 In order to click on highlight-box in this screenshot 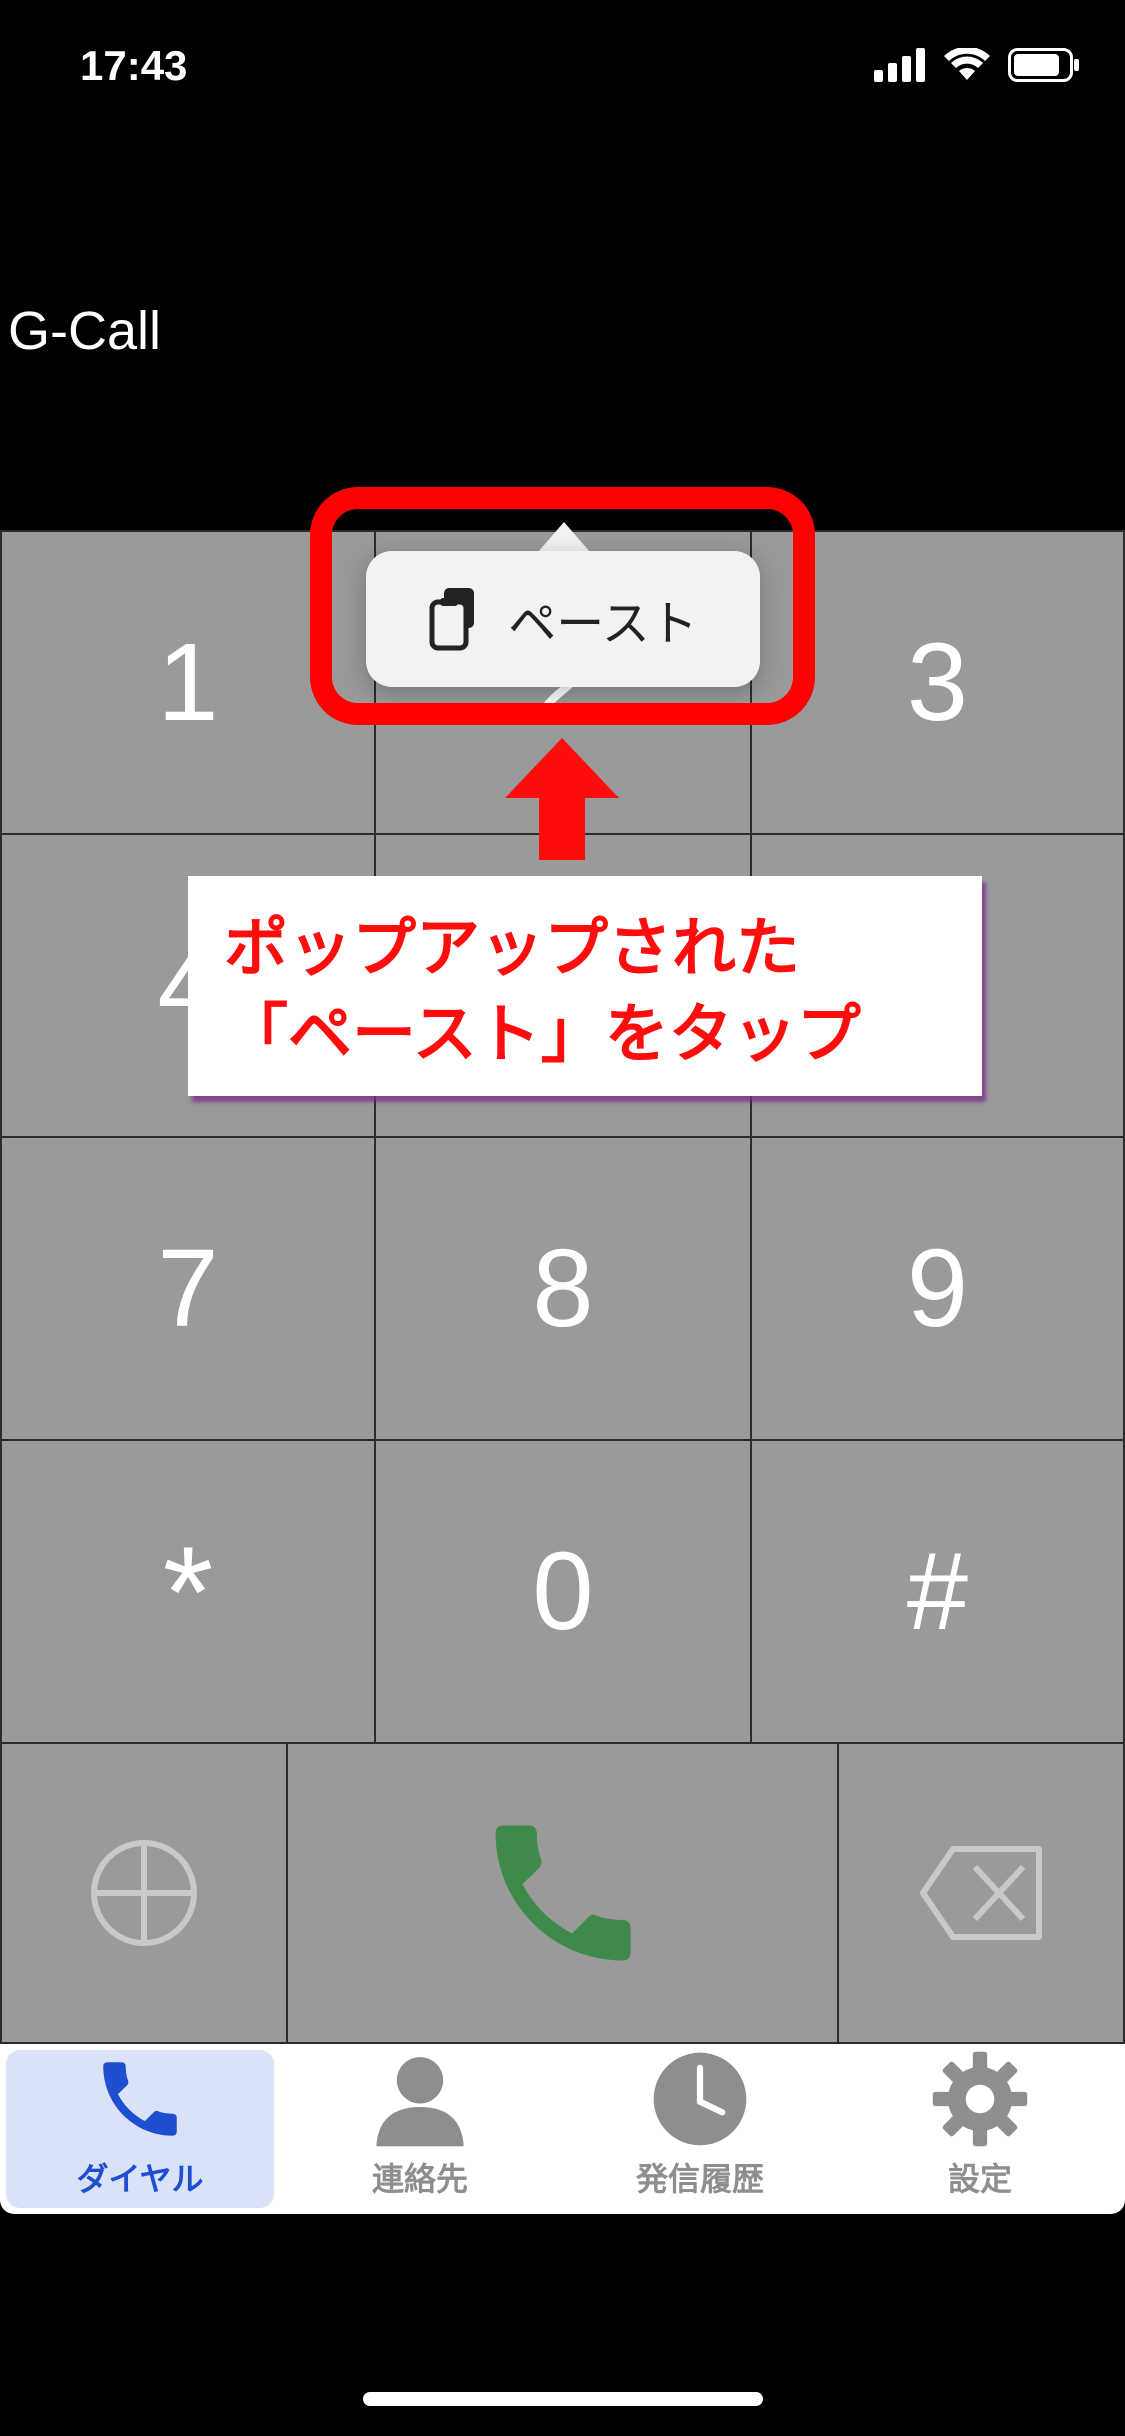, I will do `click(562, 606)`.